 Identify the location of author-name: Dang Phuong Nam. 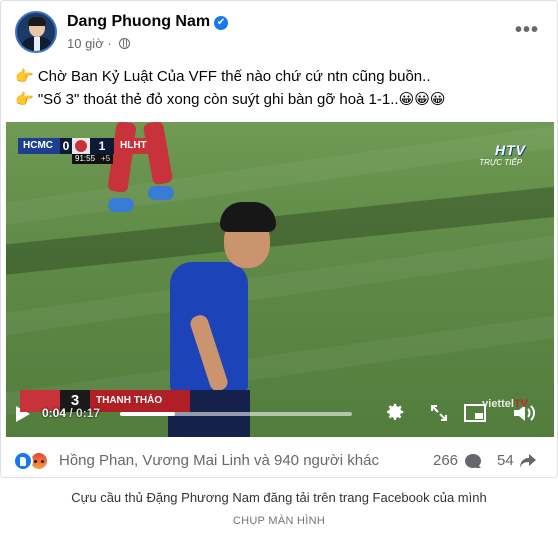
(138, 21).